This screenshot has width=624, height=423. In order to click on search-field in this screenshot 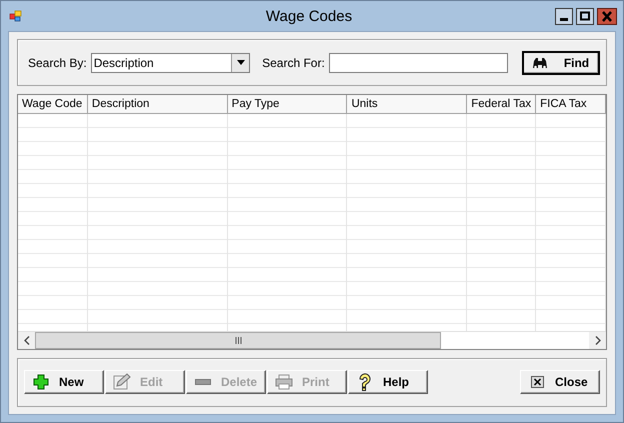, I will do `click(418, 62)`.